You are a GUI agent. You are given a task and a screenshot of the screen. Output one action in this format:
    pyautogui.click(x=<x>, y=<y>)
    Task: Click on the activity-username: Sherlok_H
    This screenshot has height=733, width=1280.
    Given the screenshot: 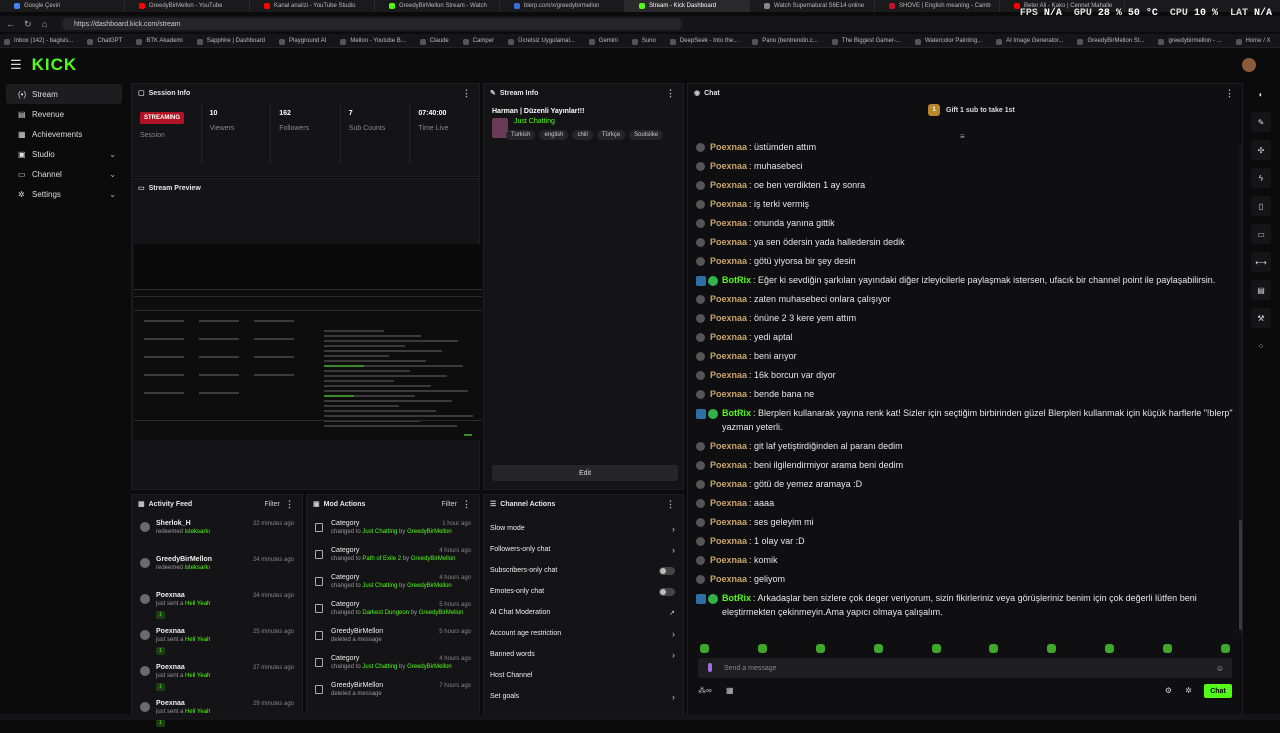 What is the action you would take?
    pyautogui.click(x=183, y=523)
    